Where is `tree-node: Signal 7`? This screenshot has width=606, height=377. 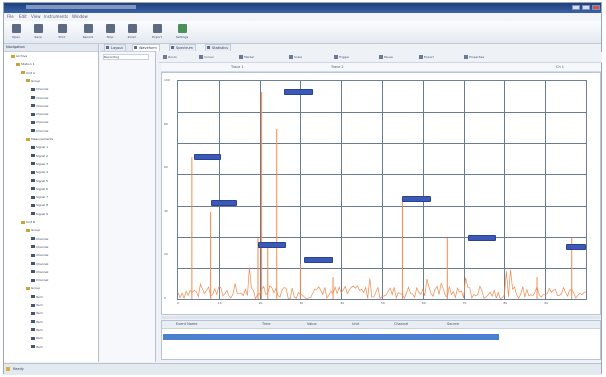 tree-node: Signal 7 is located at coordinates (39, 197).